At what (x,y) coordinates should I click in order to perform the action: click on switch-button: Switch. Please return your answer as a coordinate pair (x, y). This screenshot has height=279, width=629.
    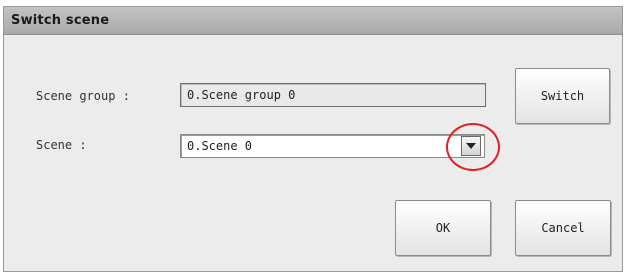
    Looking at the image, I should click on (562, 96).